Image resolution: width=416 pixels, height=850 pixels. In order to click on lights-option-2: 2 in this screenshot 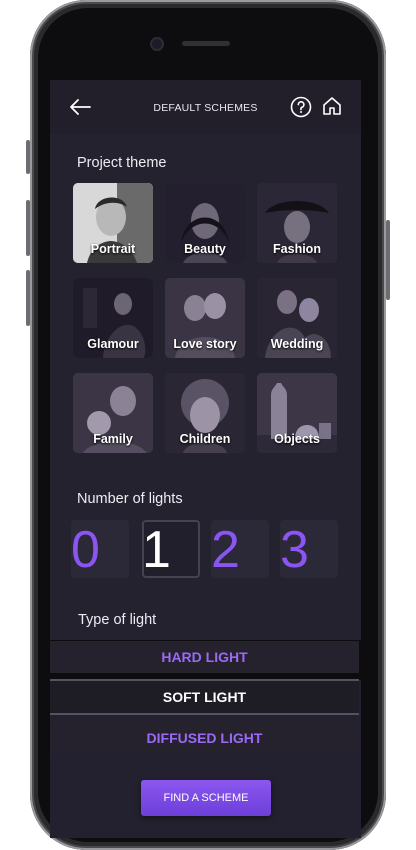, I will do `click(240, 549)`.